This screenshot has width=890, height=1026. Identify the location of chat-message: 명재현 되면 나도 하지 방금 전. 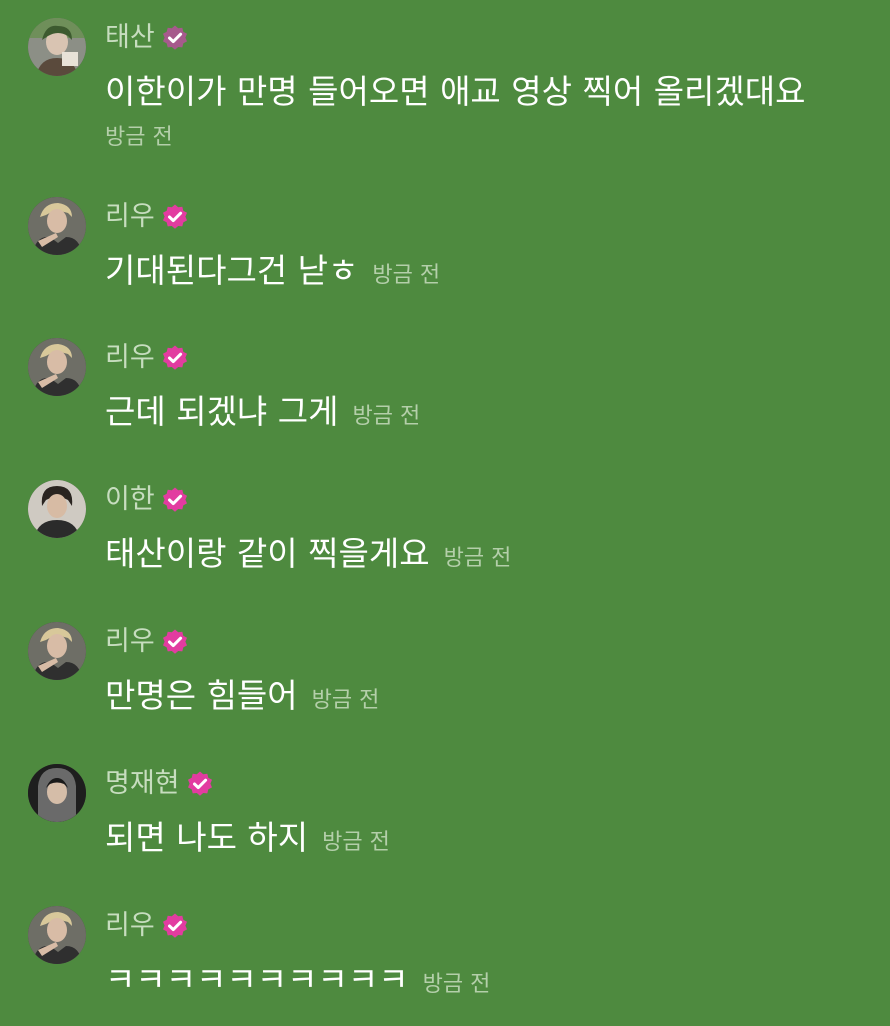
(445, 824).